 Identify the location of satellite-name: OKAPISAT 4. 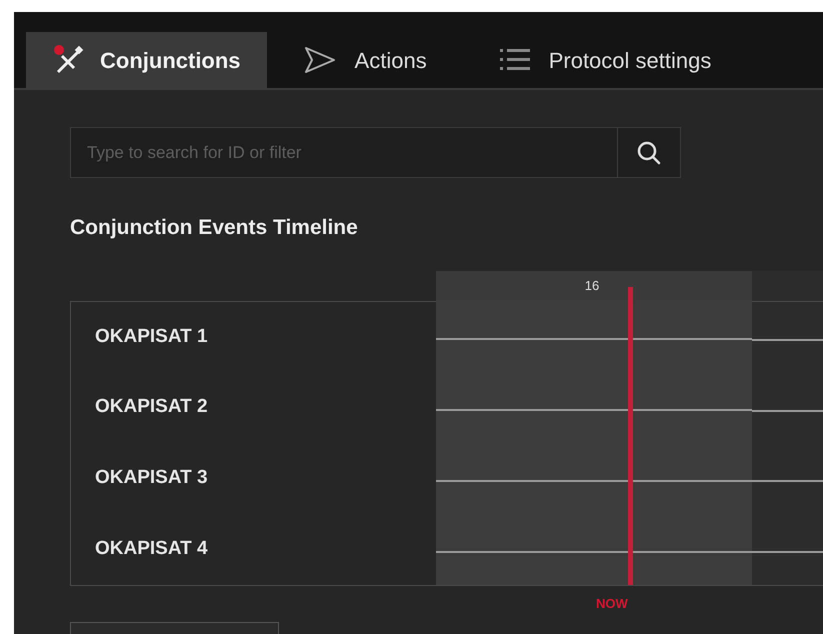
(151, 548).